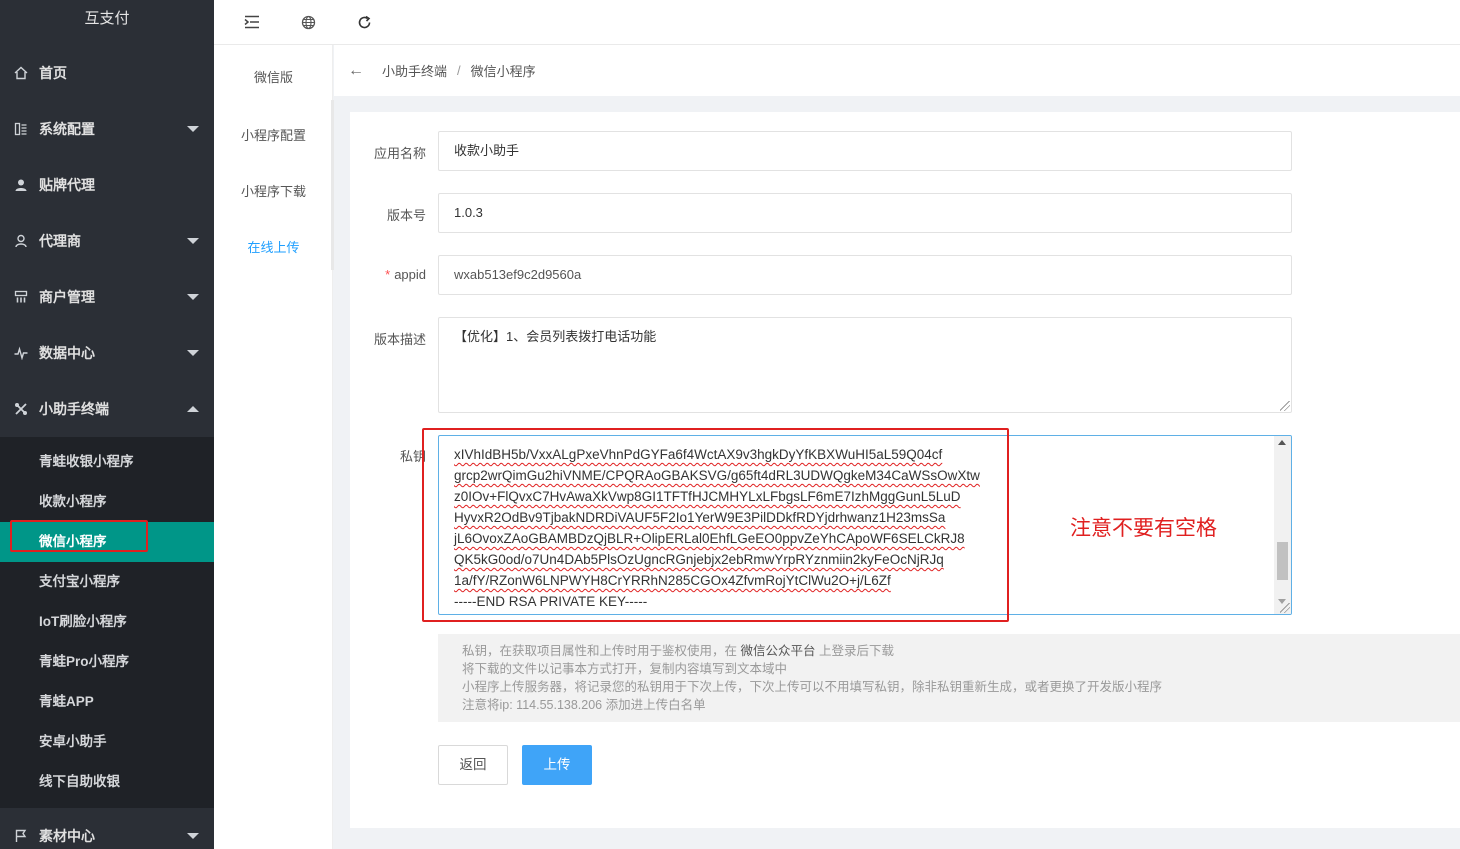  Describe the element at coordinates (107, 662) in the screenshot. I see `submenu-item: 青蛙Pro小程序` at that location.